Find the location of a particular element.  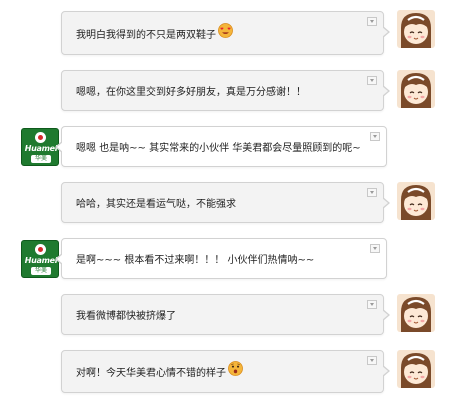

message-text: 对啊！今天华美君心情不错的样子 is located at coordinates (151, 373).